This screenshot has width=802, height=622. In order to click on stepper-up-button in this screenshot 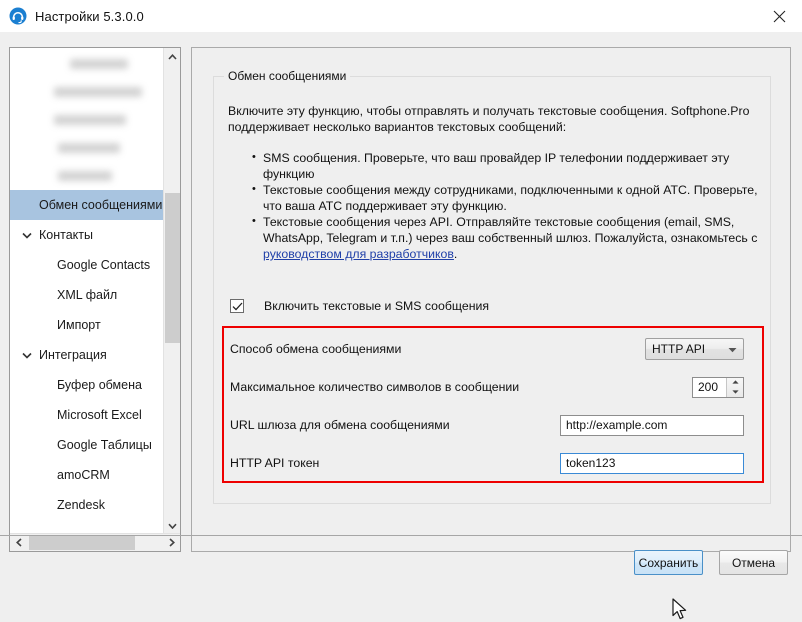, I will do `click(735, 383)`.